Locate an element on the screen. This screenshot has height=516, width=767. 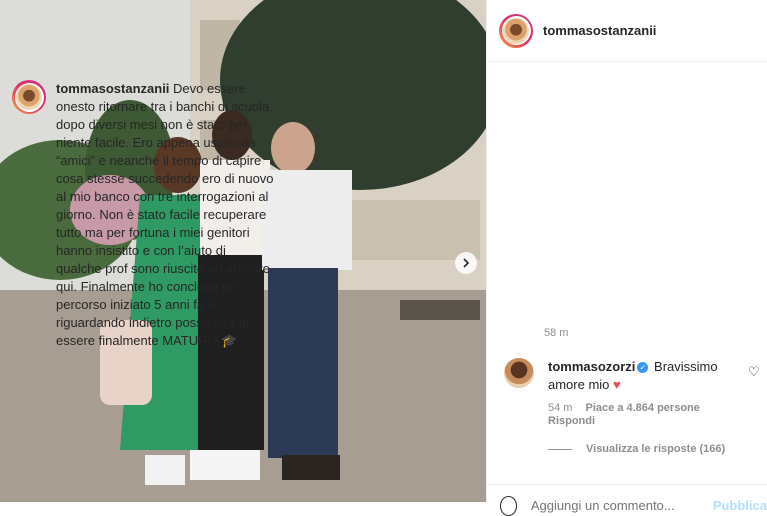
view-replies-label: Visualizza le risposte (166) is located at coordinates (656, 449).